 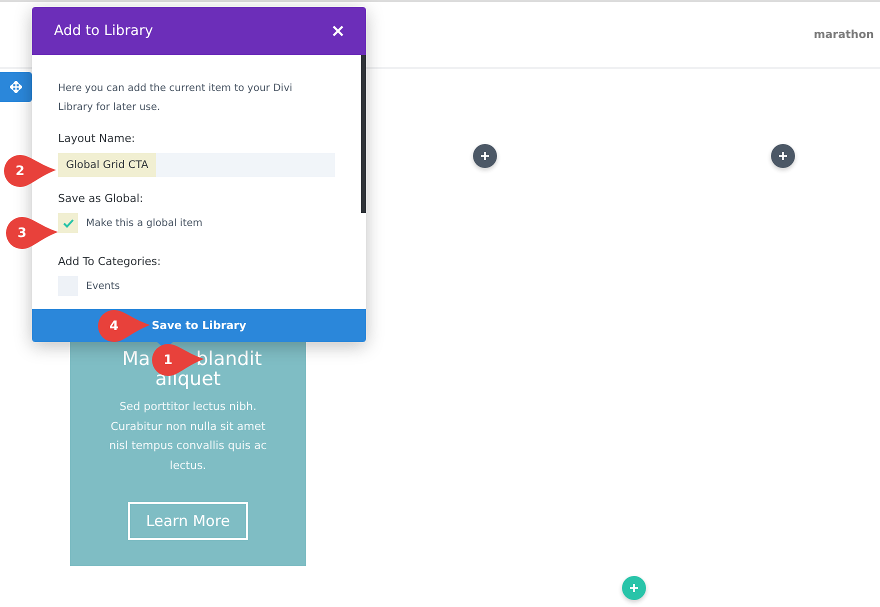 I want to click on card-title: blandit, so click(x=229, y=359).